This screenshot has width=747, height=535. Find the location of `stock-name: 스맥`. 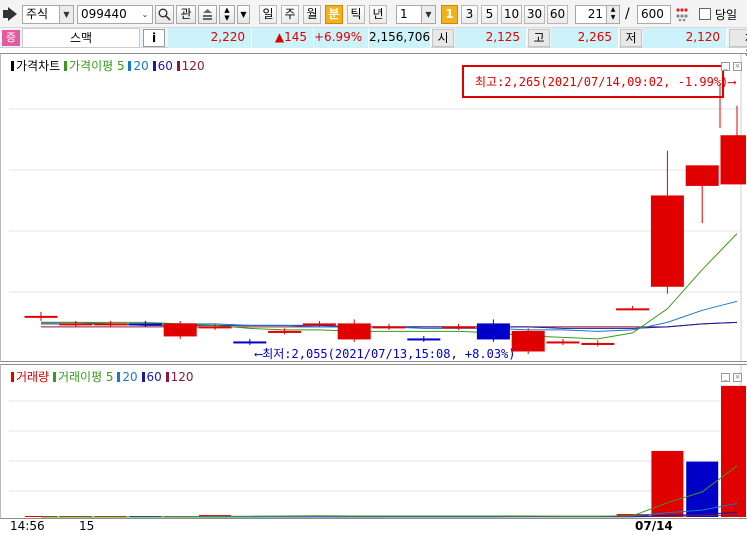

stock-name: 스맥 is located at coordinates (81, 38).